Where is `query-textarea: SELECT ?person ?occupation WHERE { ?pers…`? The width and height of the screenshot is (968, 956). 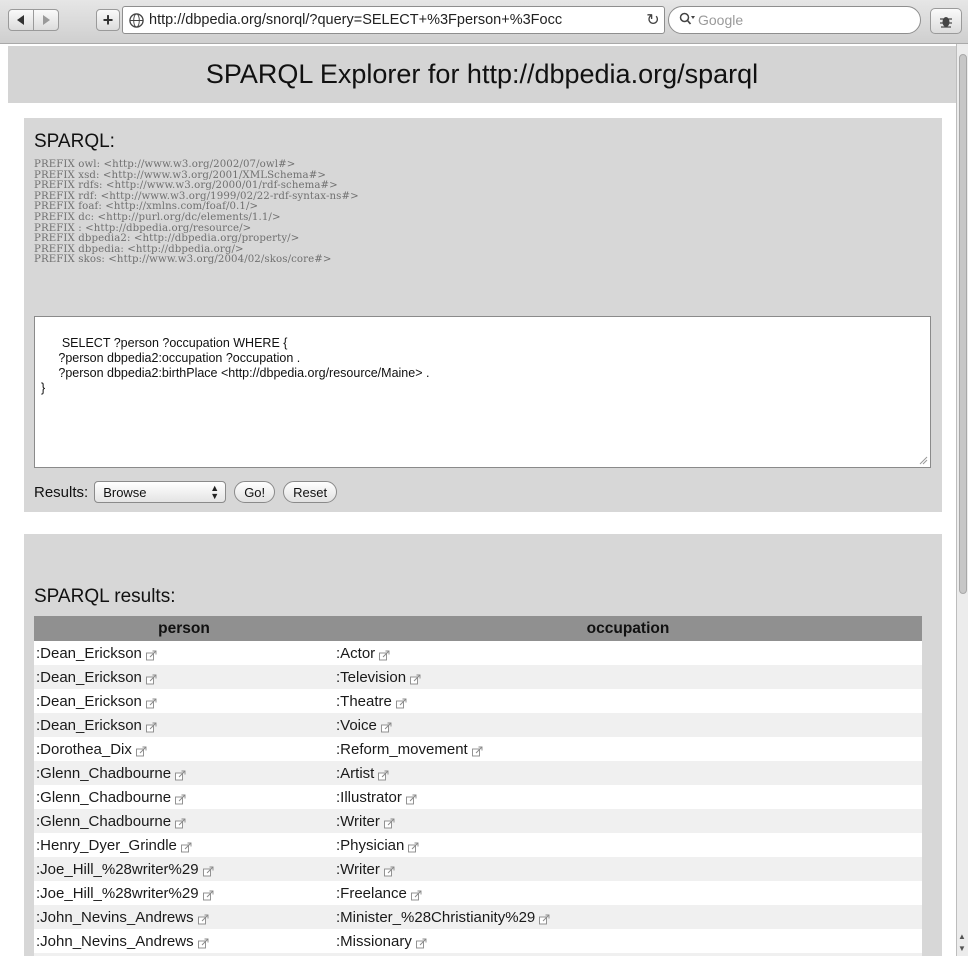 query-textarea: SELECT ?person ?occupation WHERE { ?pers… is located at coordinates (482, 392).